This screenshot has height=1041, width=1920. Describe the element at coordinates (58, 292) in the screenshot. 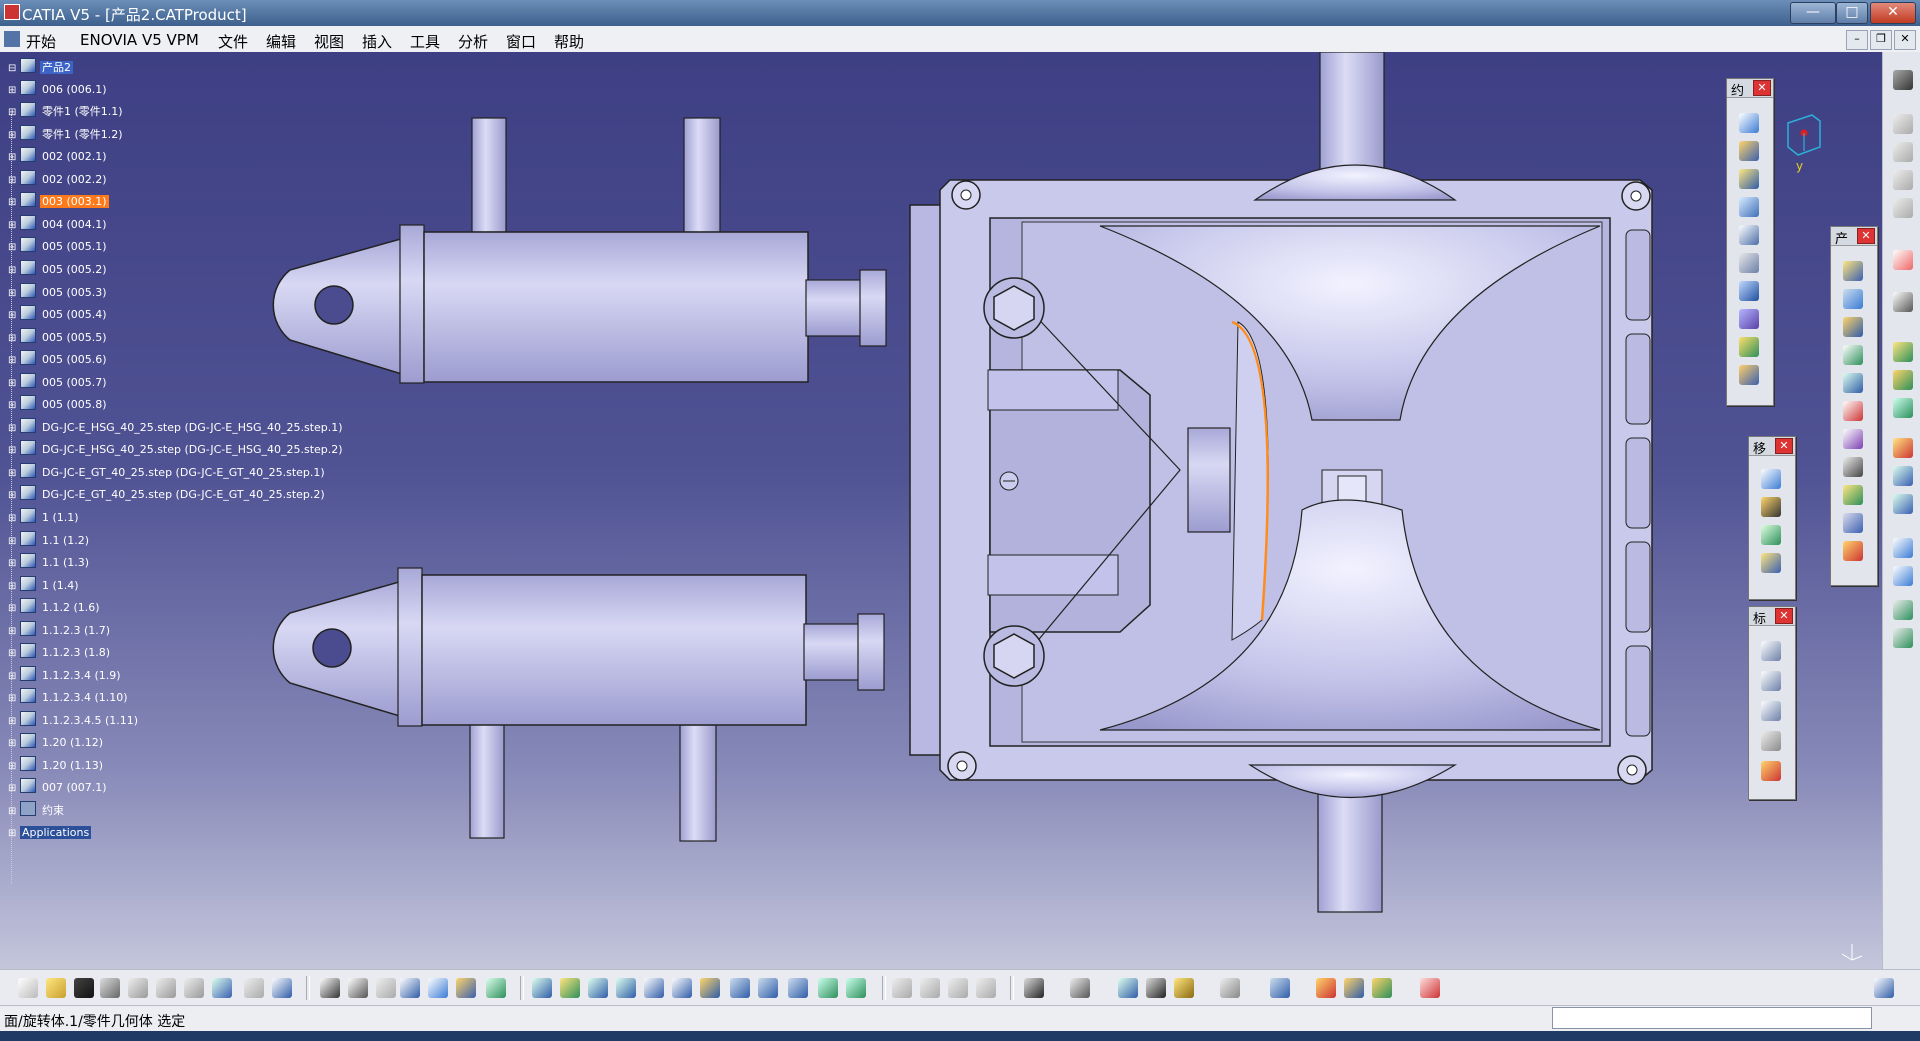

I see `tree-node: ⊞ 005 (005.3)` at that location.